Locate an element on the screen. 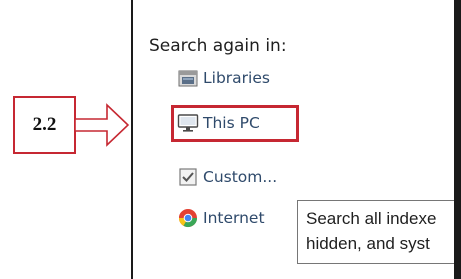 Image resolution: width=461 pixels, height=279 pixels. tooltip-line-2: hidden, and syst is located at coordinates (368, 243).